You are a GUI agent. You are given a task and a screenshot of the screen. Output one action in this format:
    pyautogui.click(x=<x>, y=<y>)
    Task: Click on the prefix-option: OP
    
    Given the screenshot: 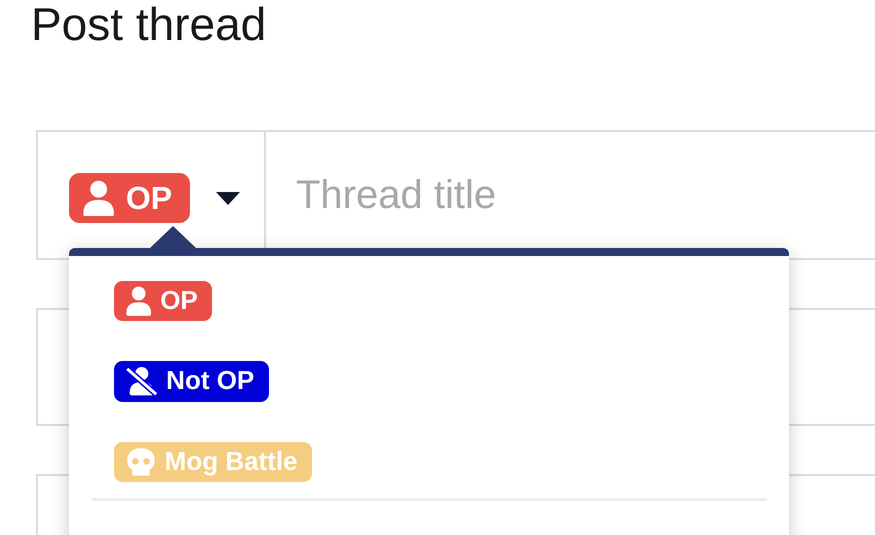 What is the action you would take?
    pyautogui.click(x=163, y=301)
    